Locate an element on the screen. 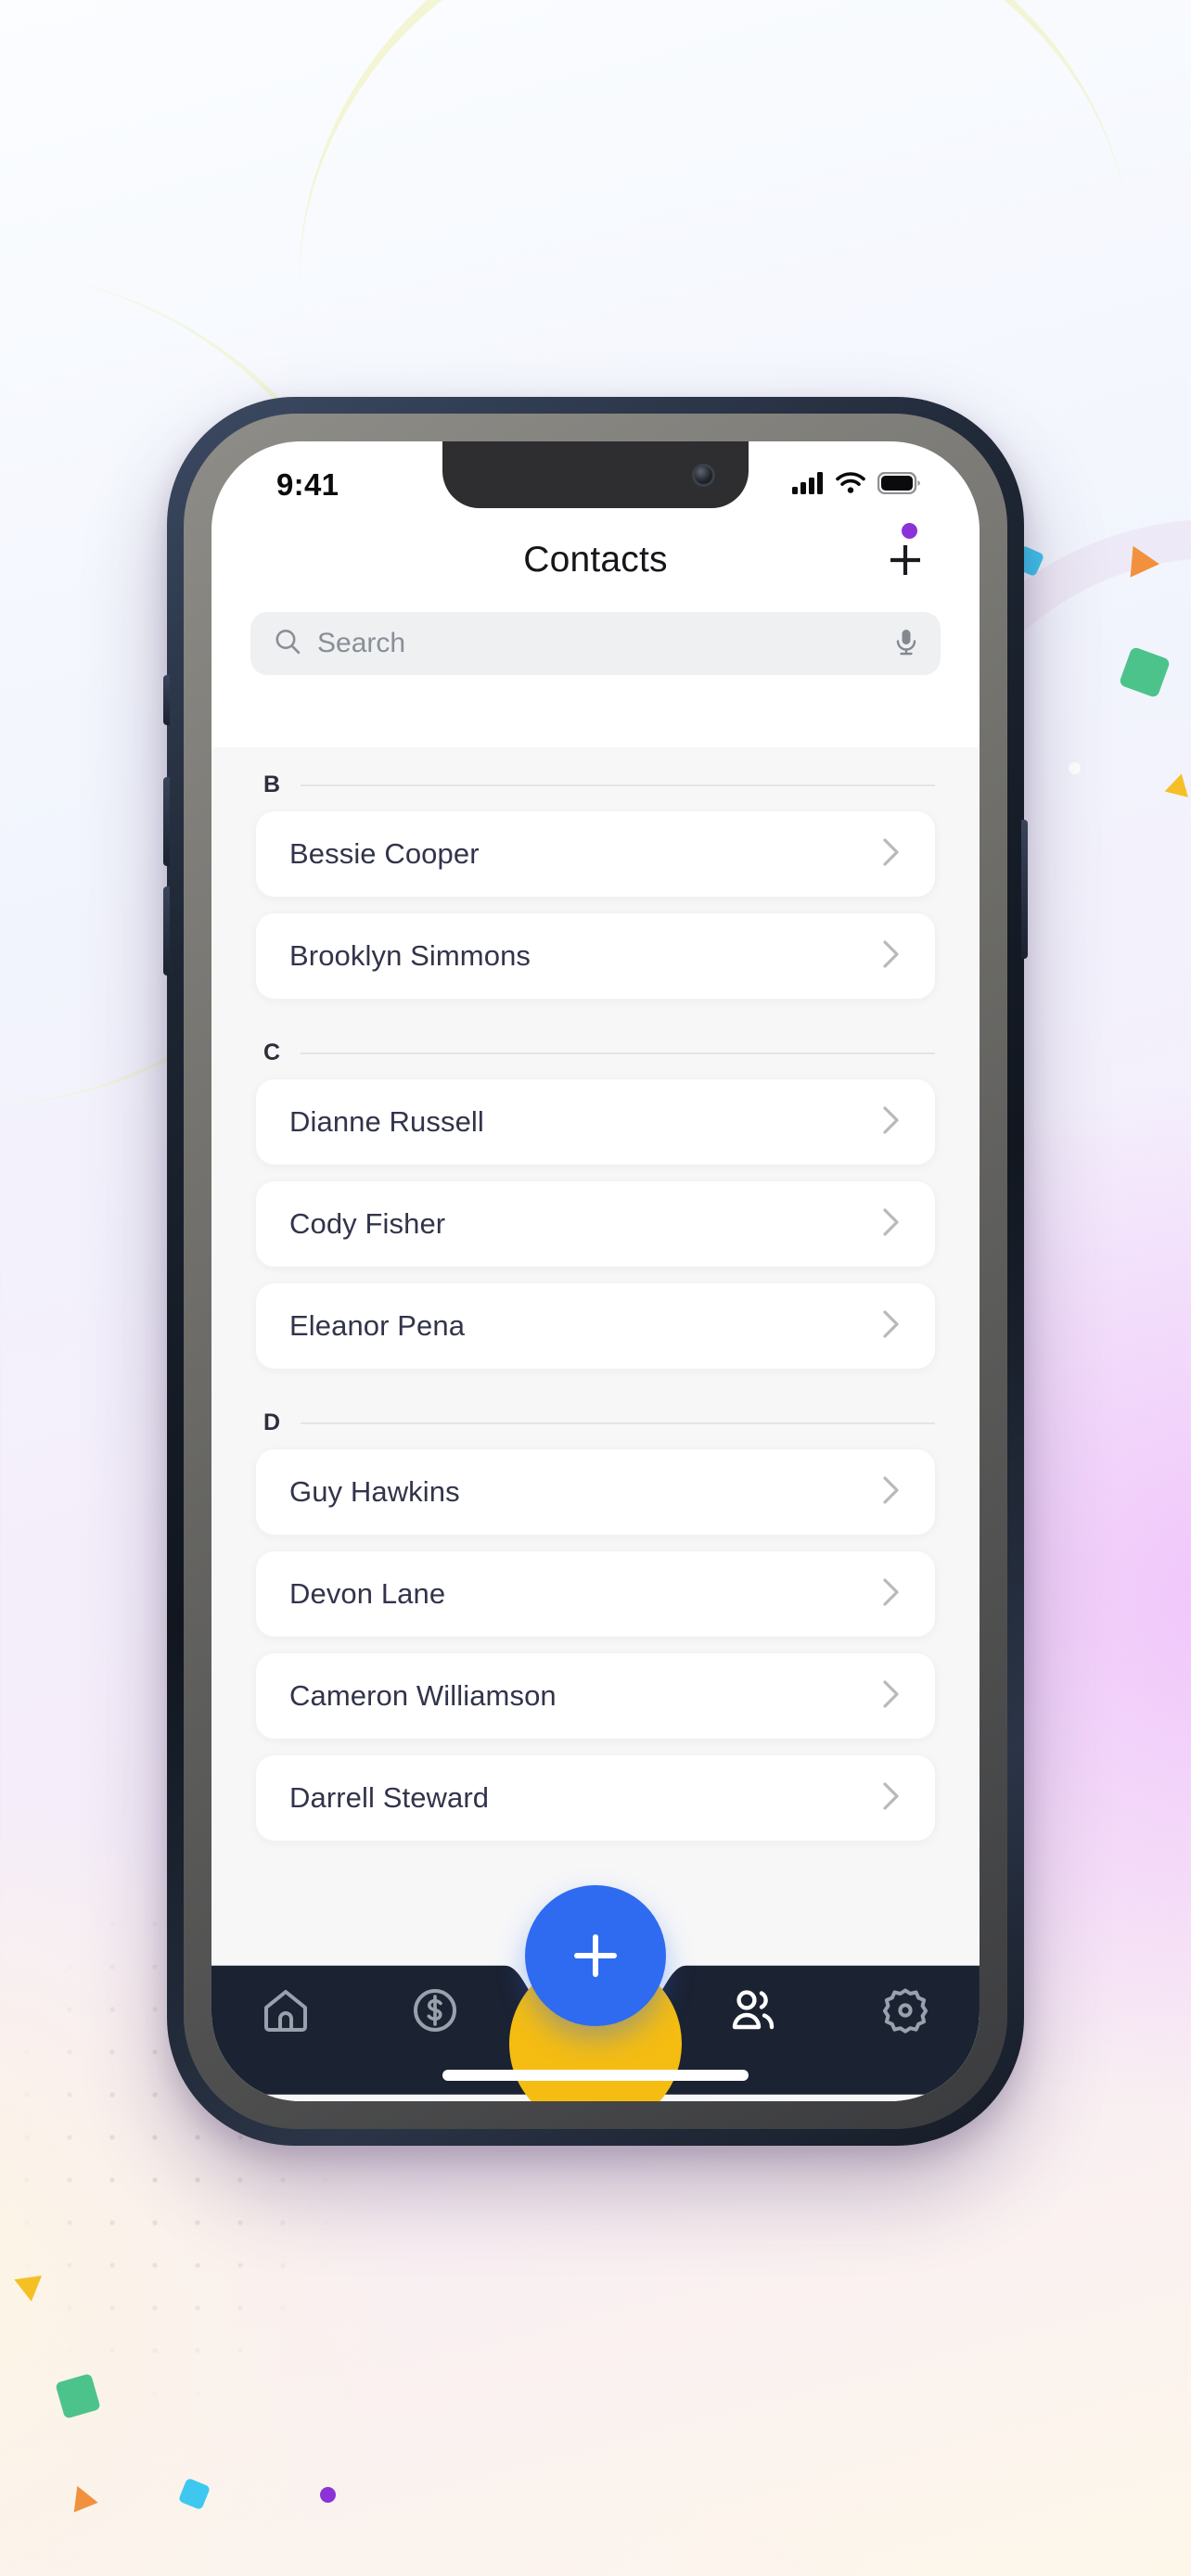  confetti-square-blue-bl is located at coordinates (194, 2494).